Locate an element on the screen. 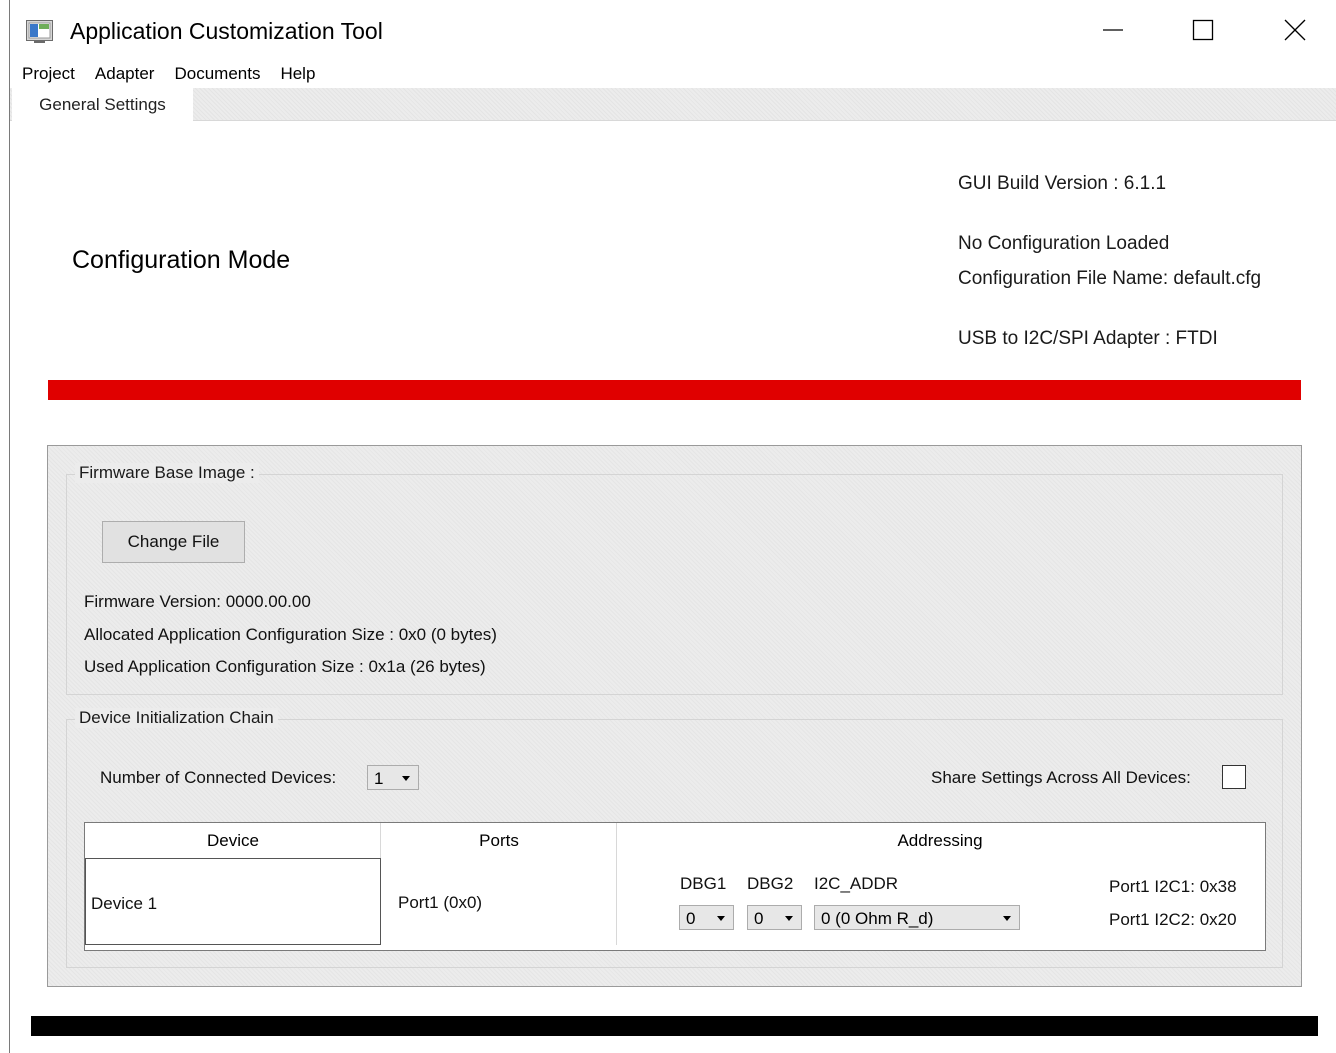 The width and height of the screenshot is (1336, 1053). menu-bar: Project Adapter Documents Help is located at coordinates (168, 74).